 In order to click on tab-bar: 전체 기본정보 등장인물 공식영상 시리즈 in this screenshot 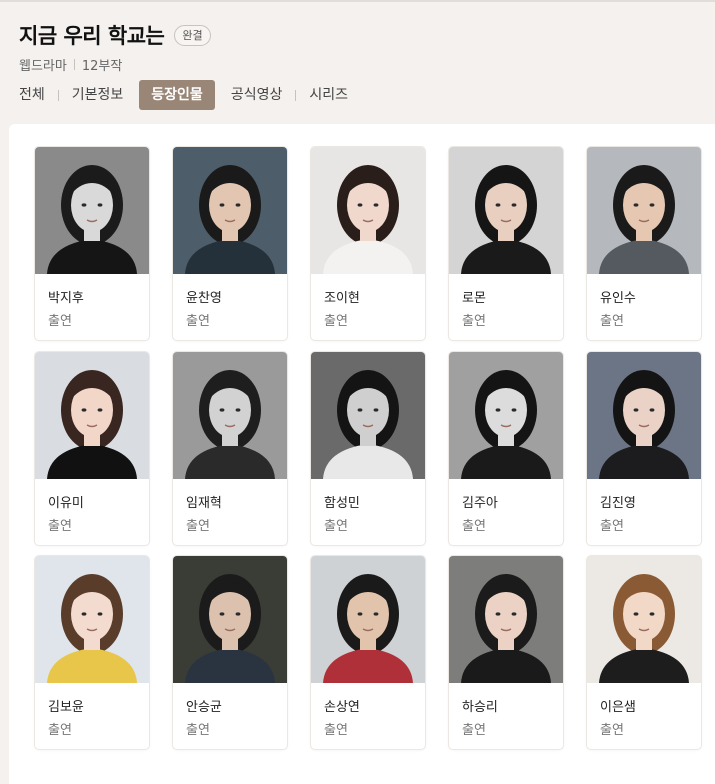, I will do `click(183, 95)`.